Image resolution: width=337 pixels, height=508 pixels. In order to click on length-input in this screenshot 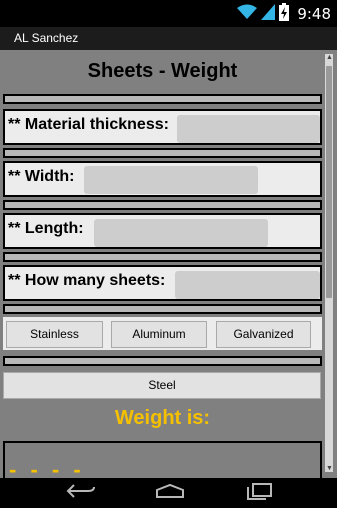, I will do `click(181, 233)`.